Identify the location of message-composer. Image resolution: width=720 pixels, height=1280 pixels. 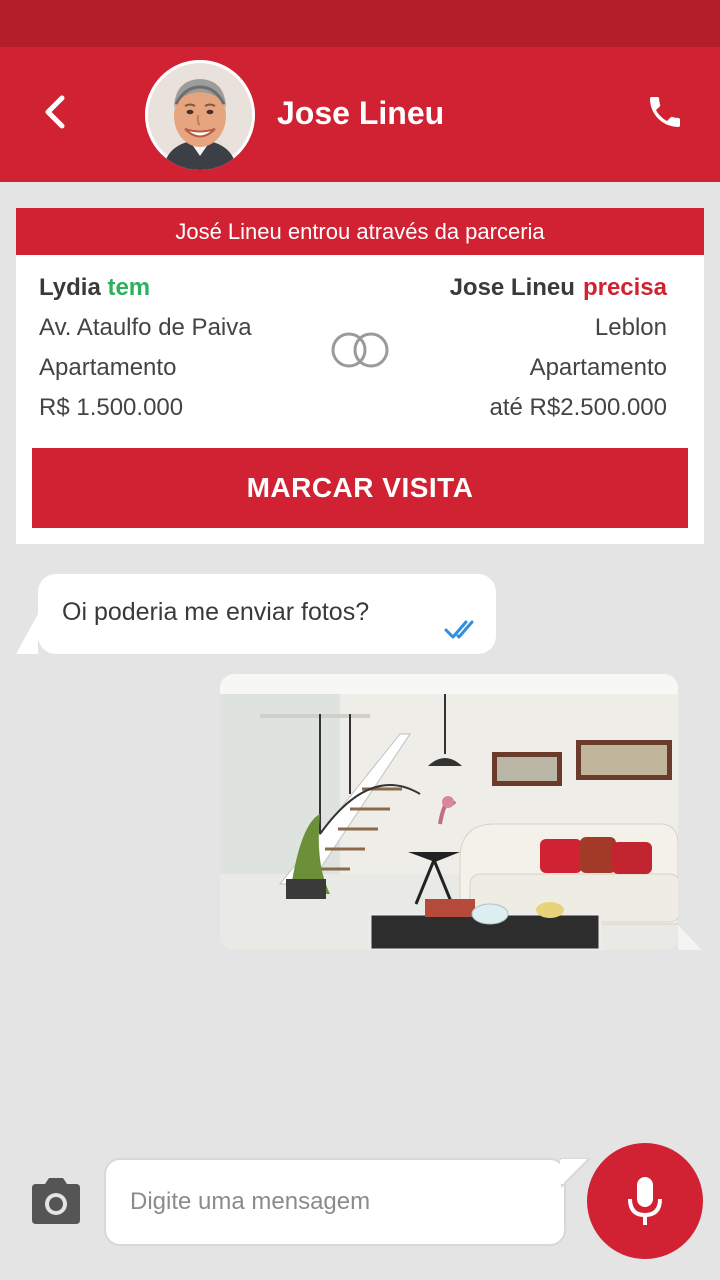
(335, 1202).